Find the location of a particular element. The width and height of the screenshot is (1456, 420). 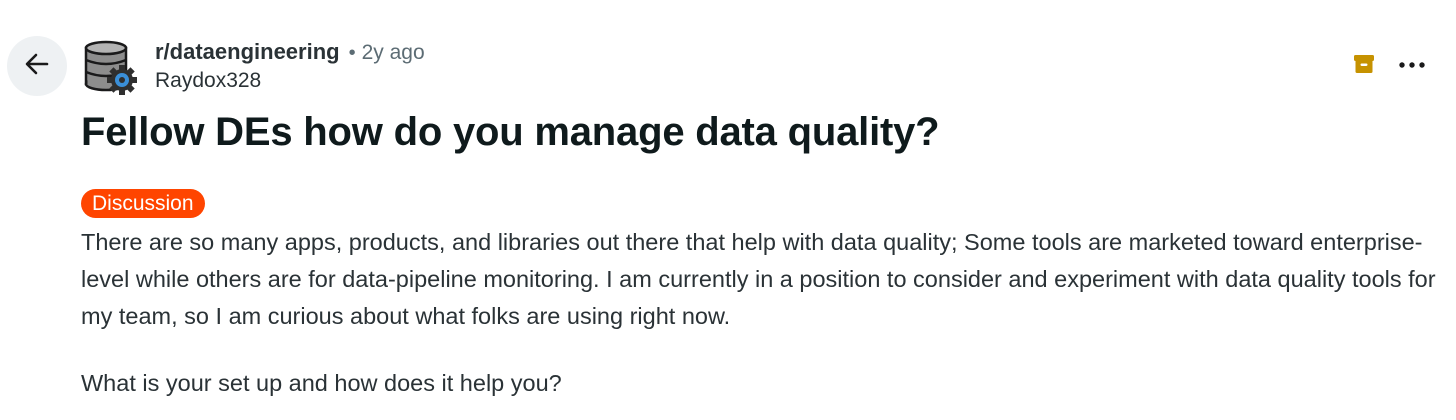

meta-top-row: r/dataengineering • 2y ago is located at coordinates (290, 52).